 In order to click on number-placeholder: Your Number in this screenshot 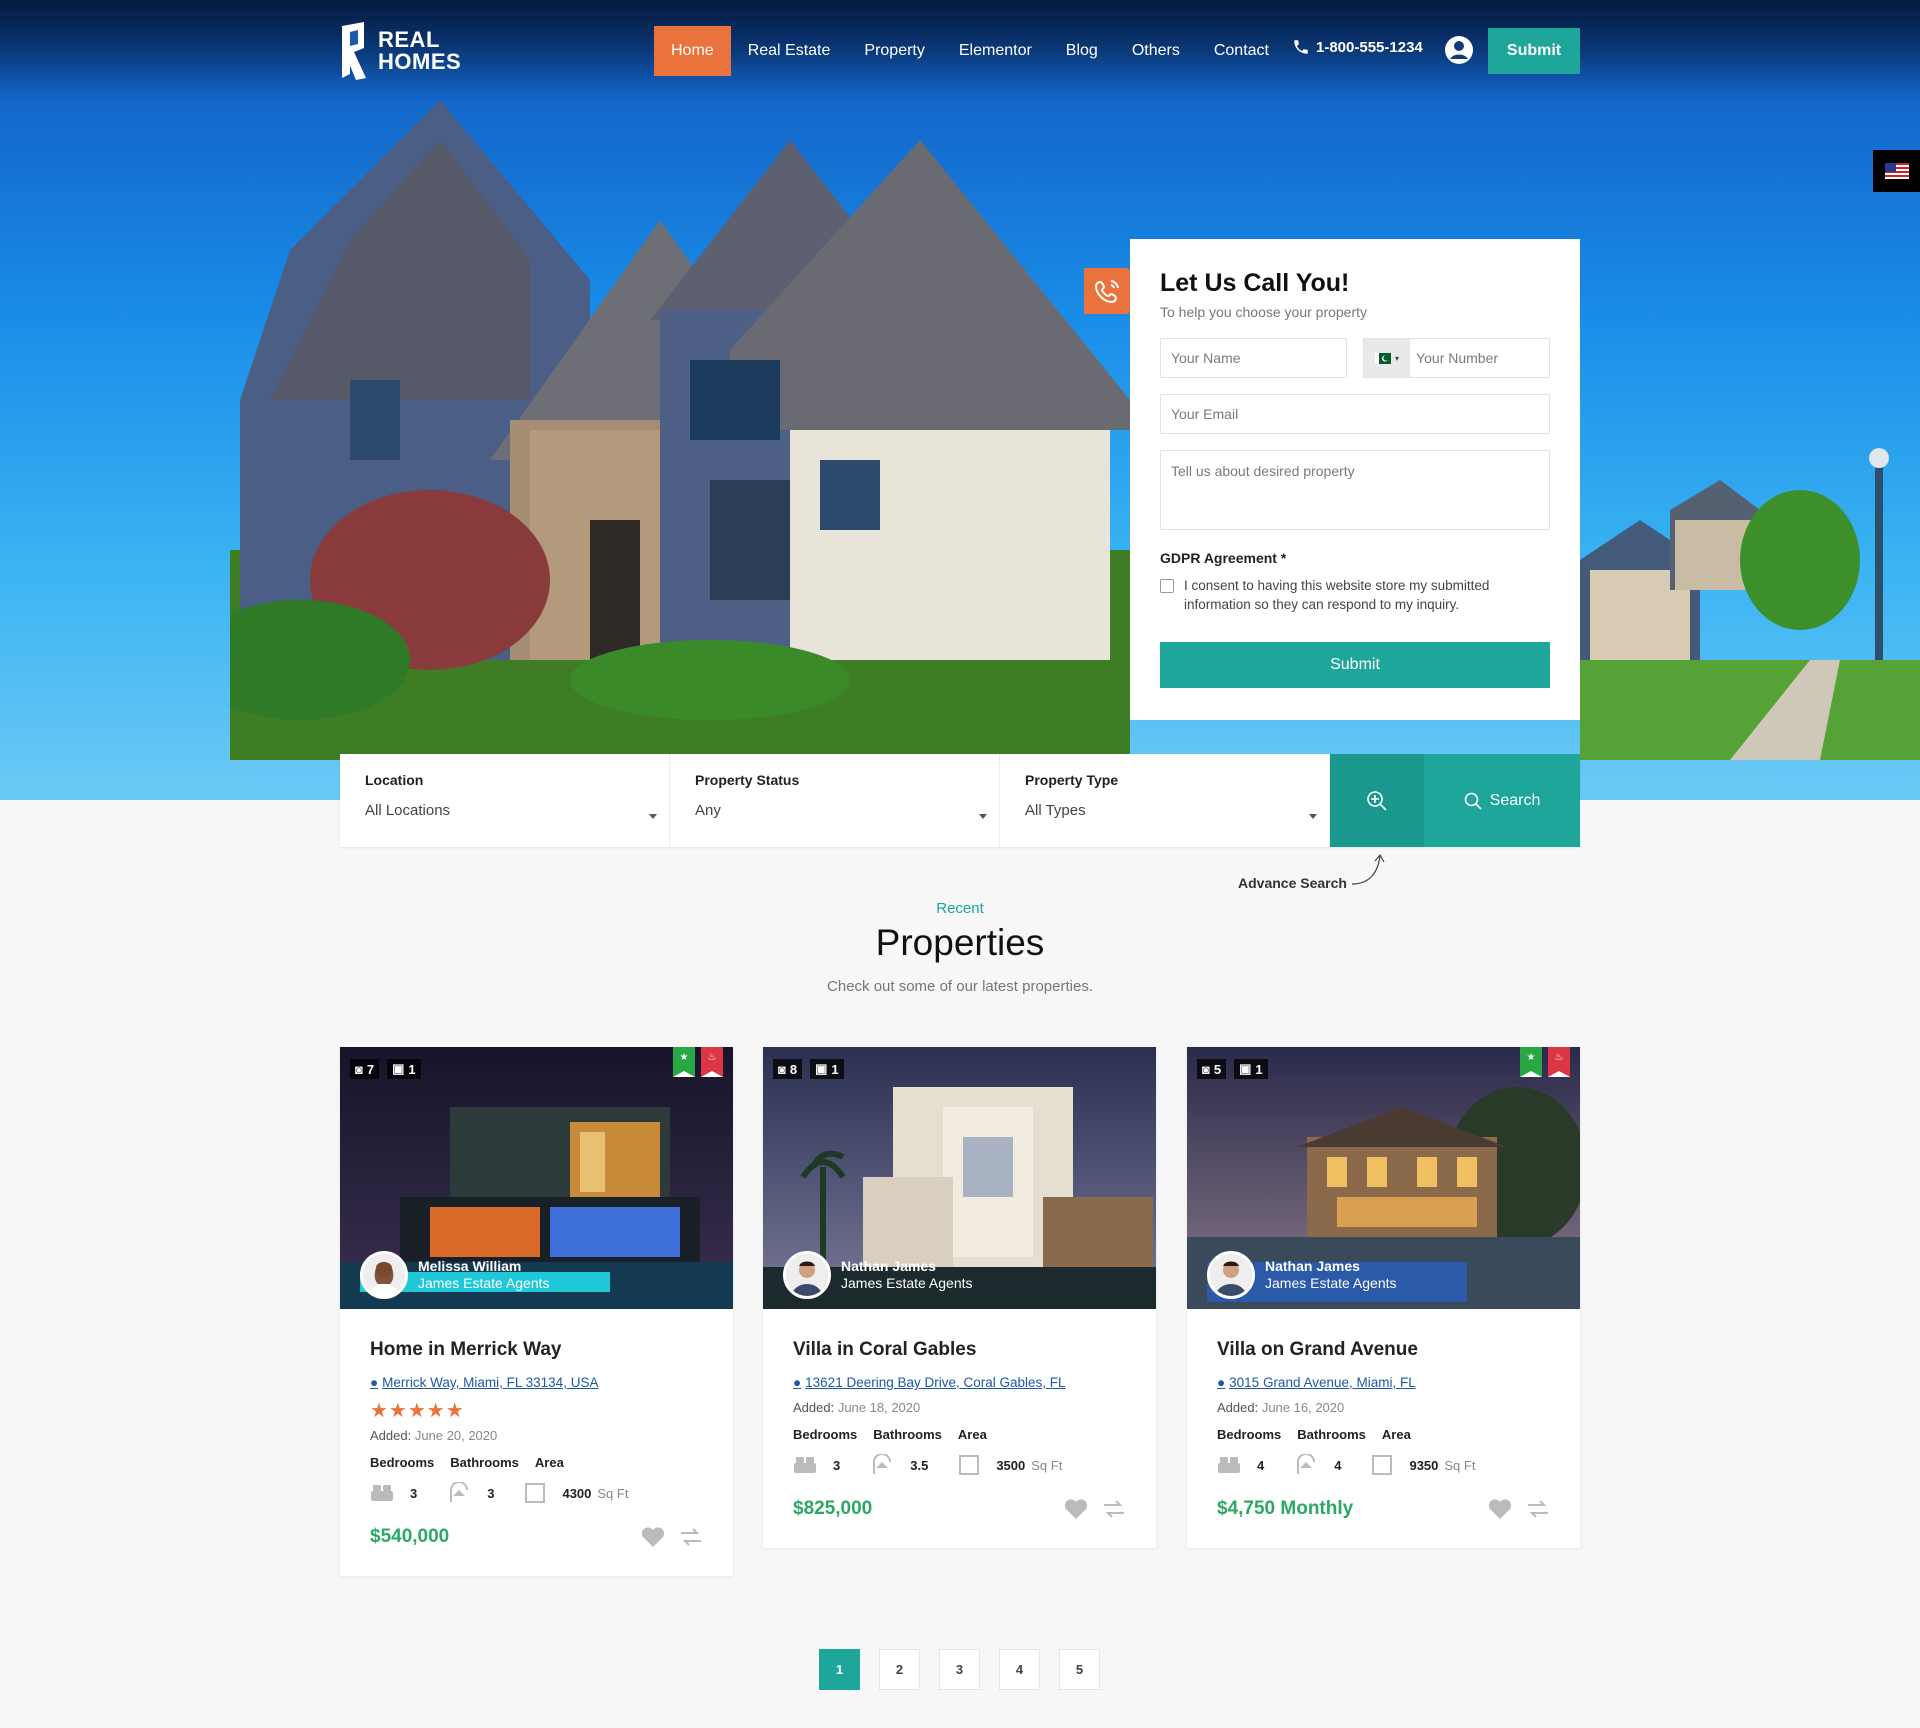, I will do `click(1457, 358)`.